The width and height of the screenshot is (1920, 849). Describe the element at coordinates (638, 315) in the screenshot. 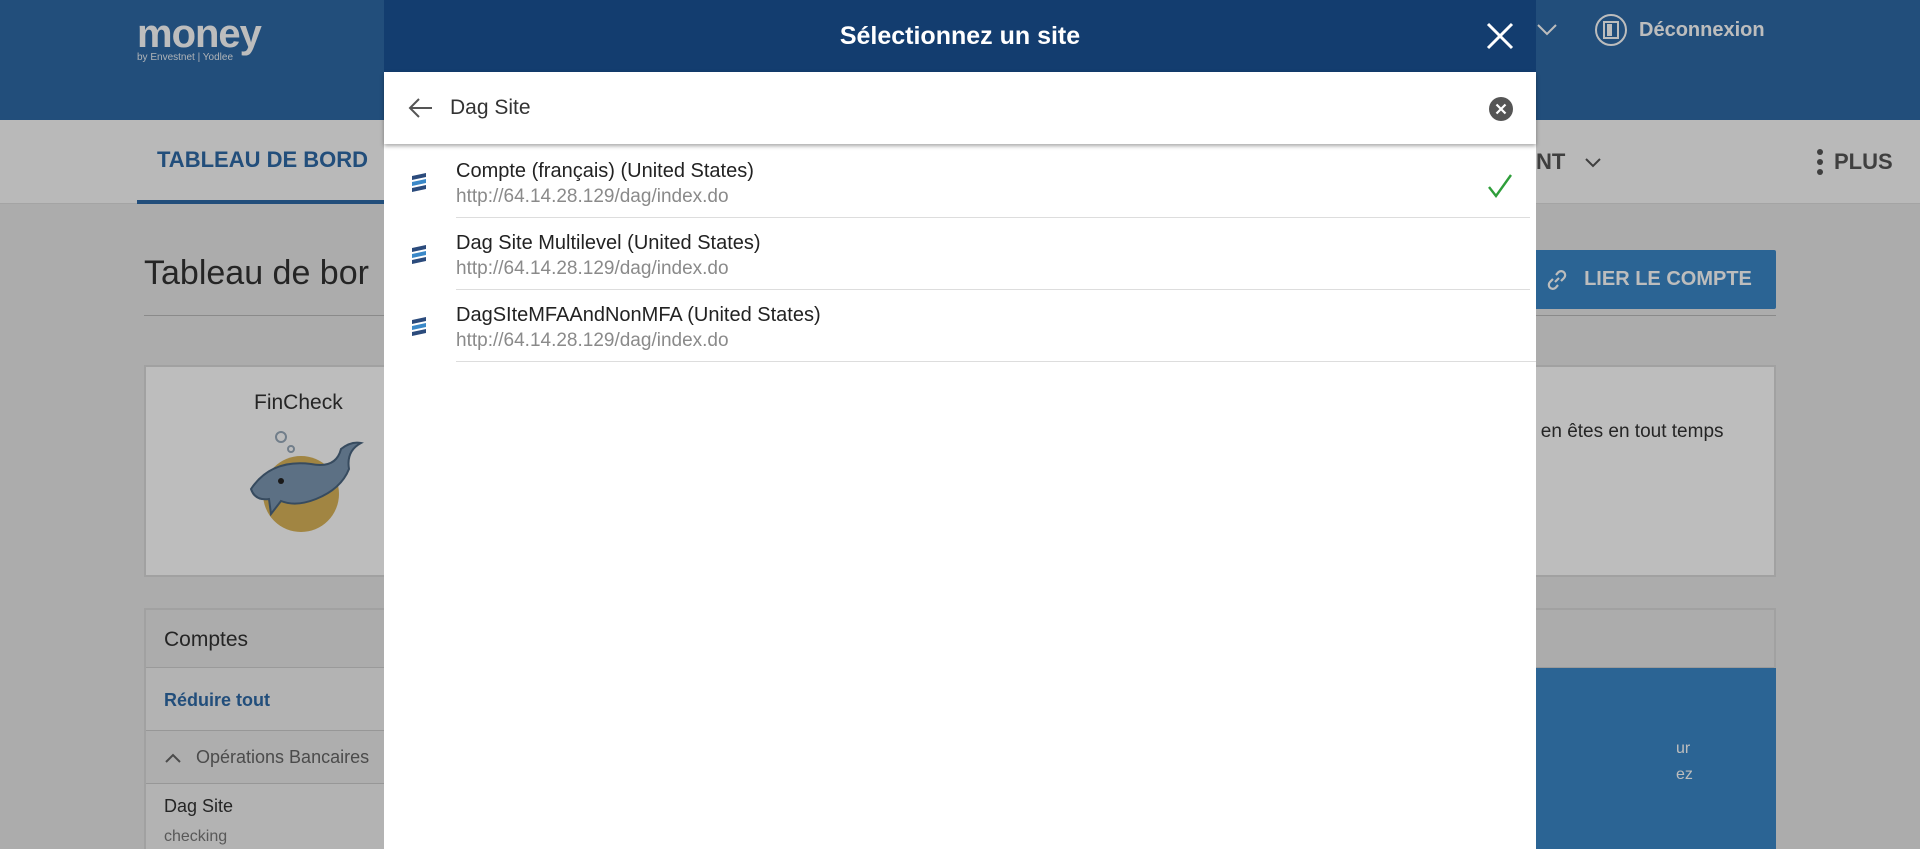

I see `result-name: DagSIteMFAAndNonMFA (United States)` at that location.